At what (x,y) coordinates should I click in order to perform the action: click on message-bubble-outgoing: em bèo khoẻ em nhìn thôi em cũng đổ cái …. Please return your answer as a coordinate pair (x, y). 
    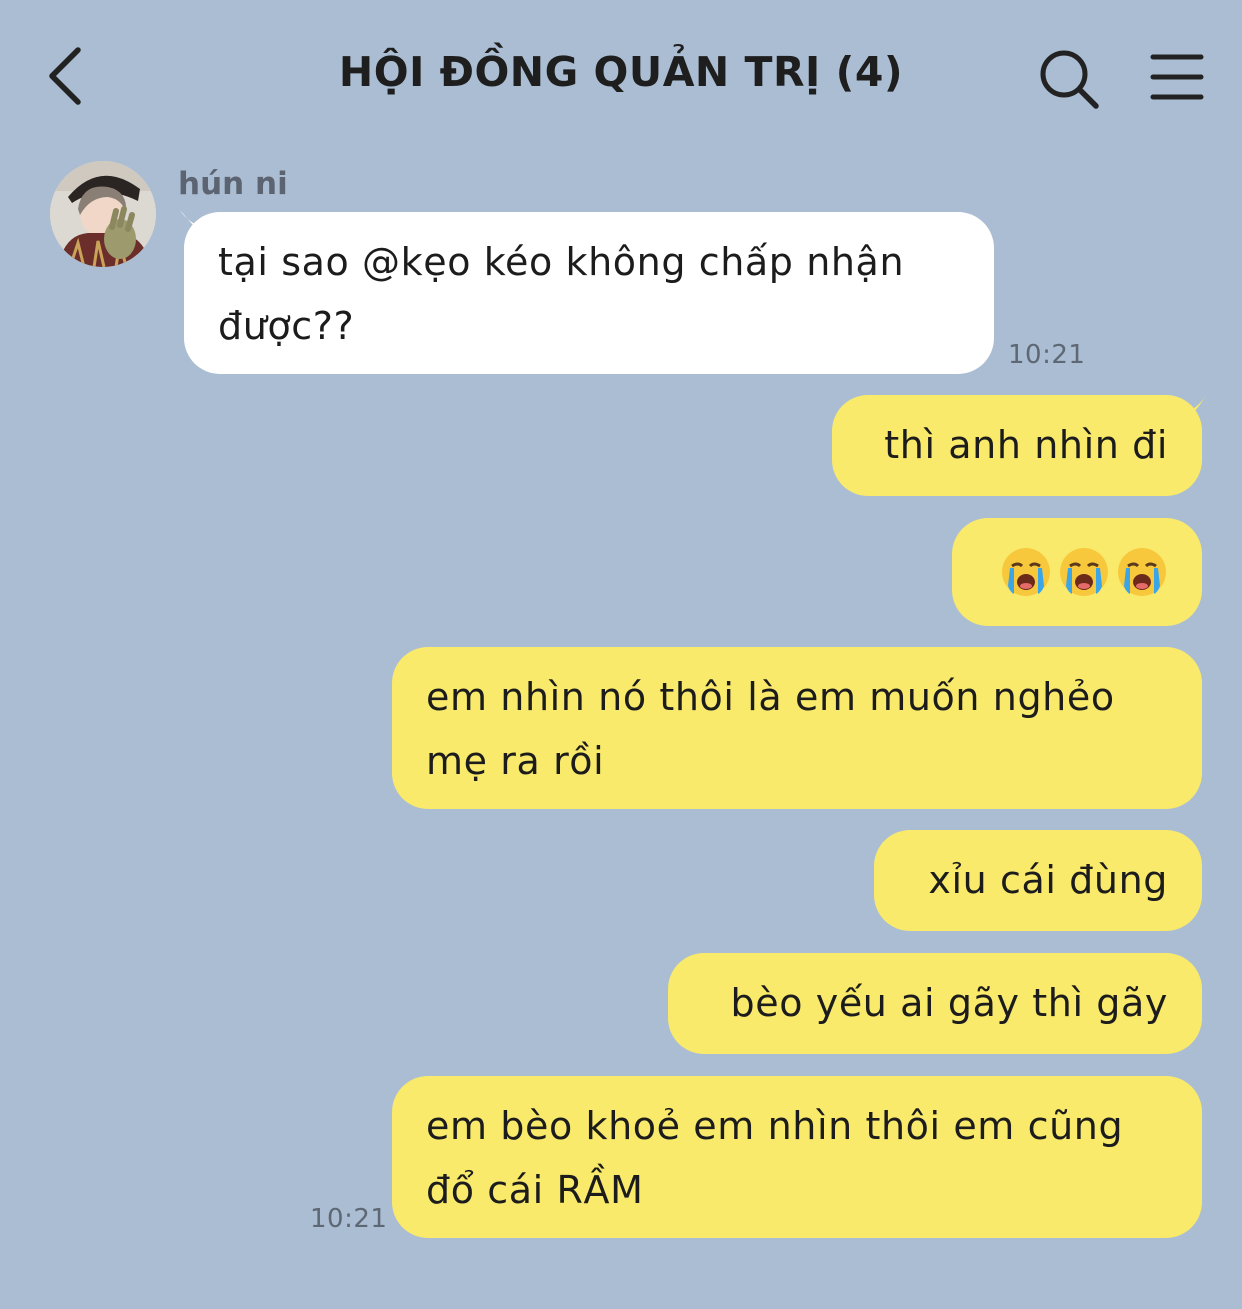
    Looking at the image, I should click on (797, 1157).